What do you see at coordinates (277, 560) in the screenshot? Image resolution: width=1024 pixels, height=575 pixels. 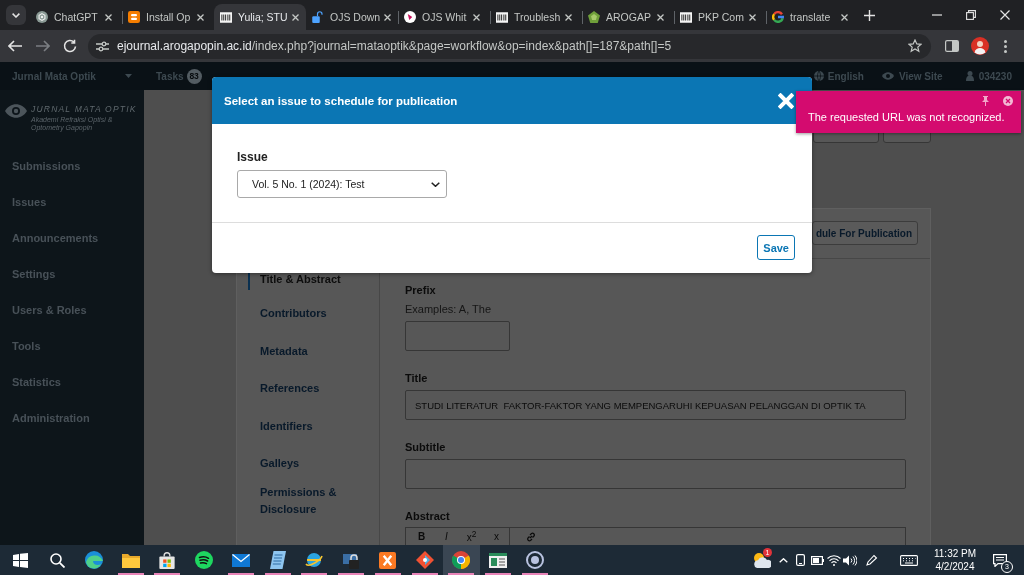 I see `notepad-icon` at bounding box center [277, 560].